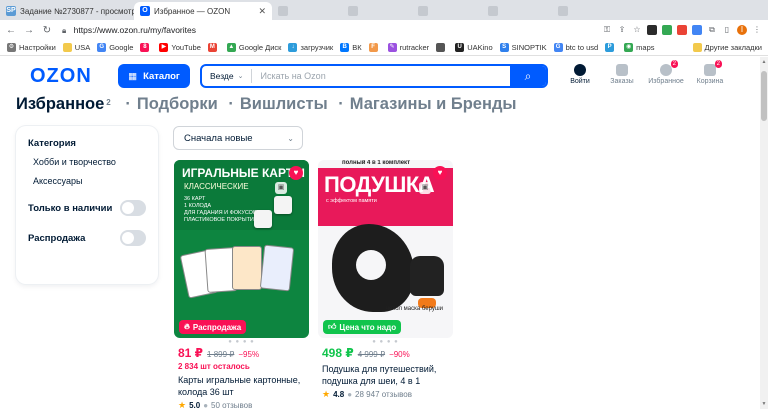  I want to click on bookmark-item: ▲ Google Диск, so click(253, 47).